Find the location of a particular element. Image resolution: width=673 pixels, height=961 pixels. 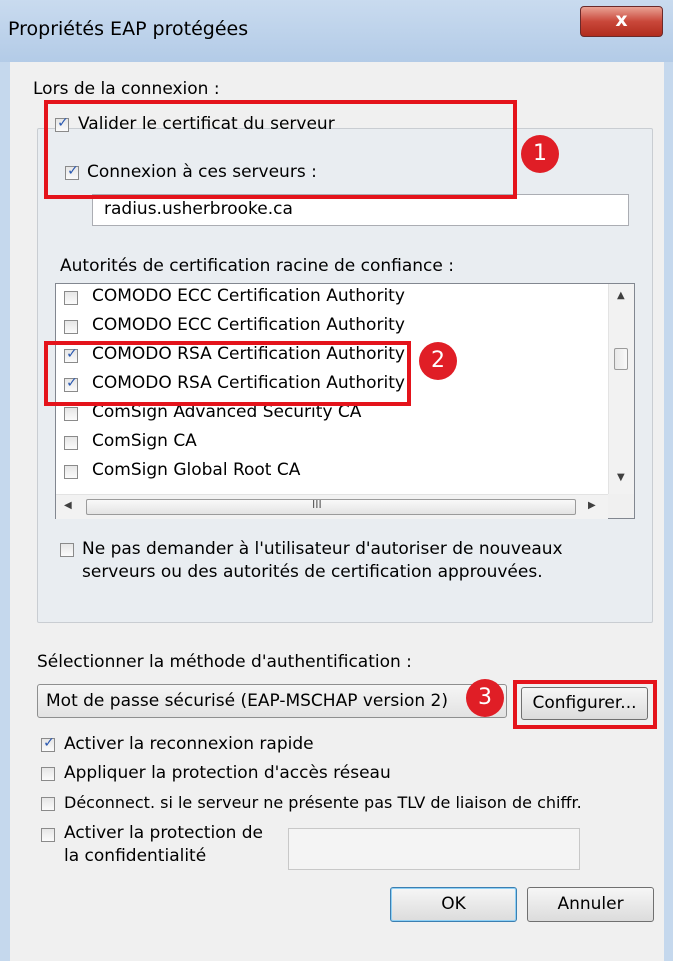

fast-reconnect-label: Activer la reconnexion rapide is located at coordinates (189, 744).